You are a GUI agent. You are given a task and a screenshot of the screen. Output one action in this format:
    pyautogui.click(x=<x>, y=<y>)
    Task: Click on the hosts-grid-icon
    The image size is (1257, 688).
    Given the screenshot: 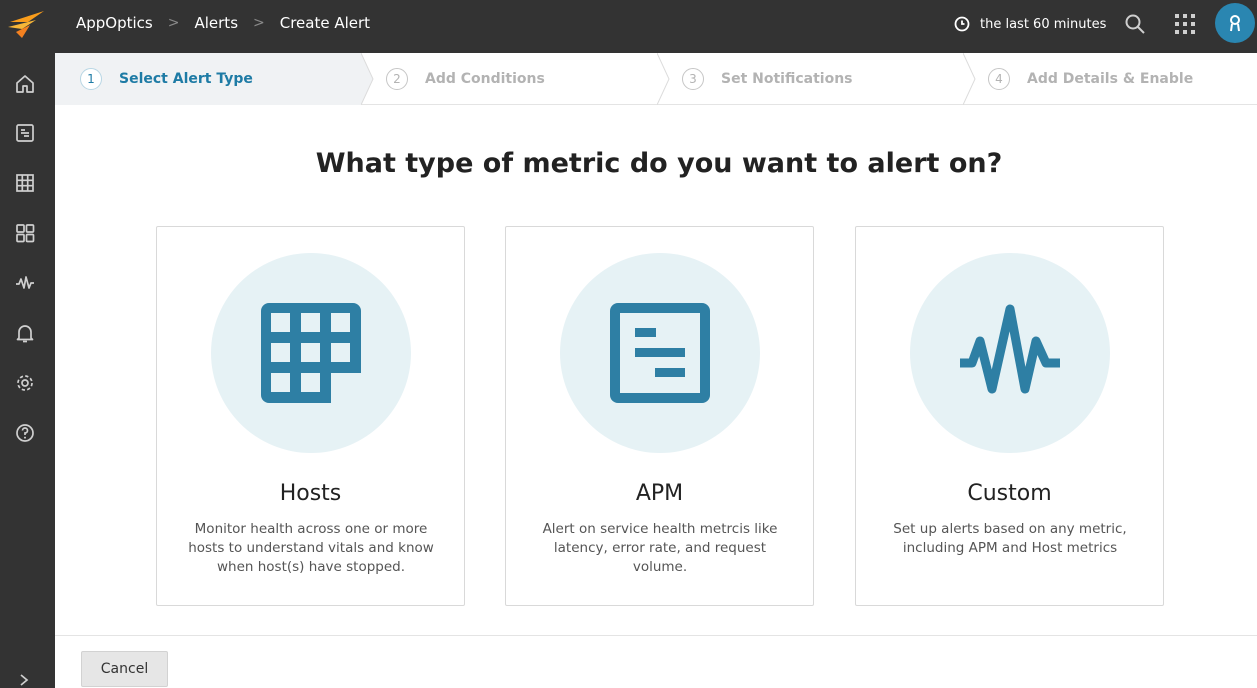 What is the action you would take?
    pyautogui.click(x=311, y=353)
    